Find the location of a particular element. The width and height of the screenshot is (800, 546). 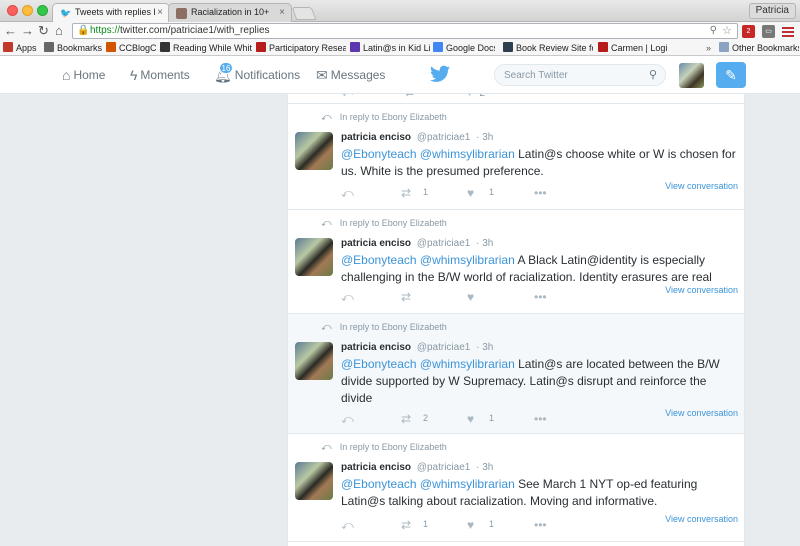

browser-menu-icon is located at coordinates (788, 31).